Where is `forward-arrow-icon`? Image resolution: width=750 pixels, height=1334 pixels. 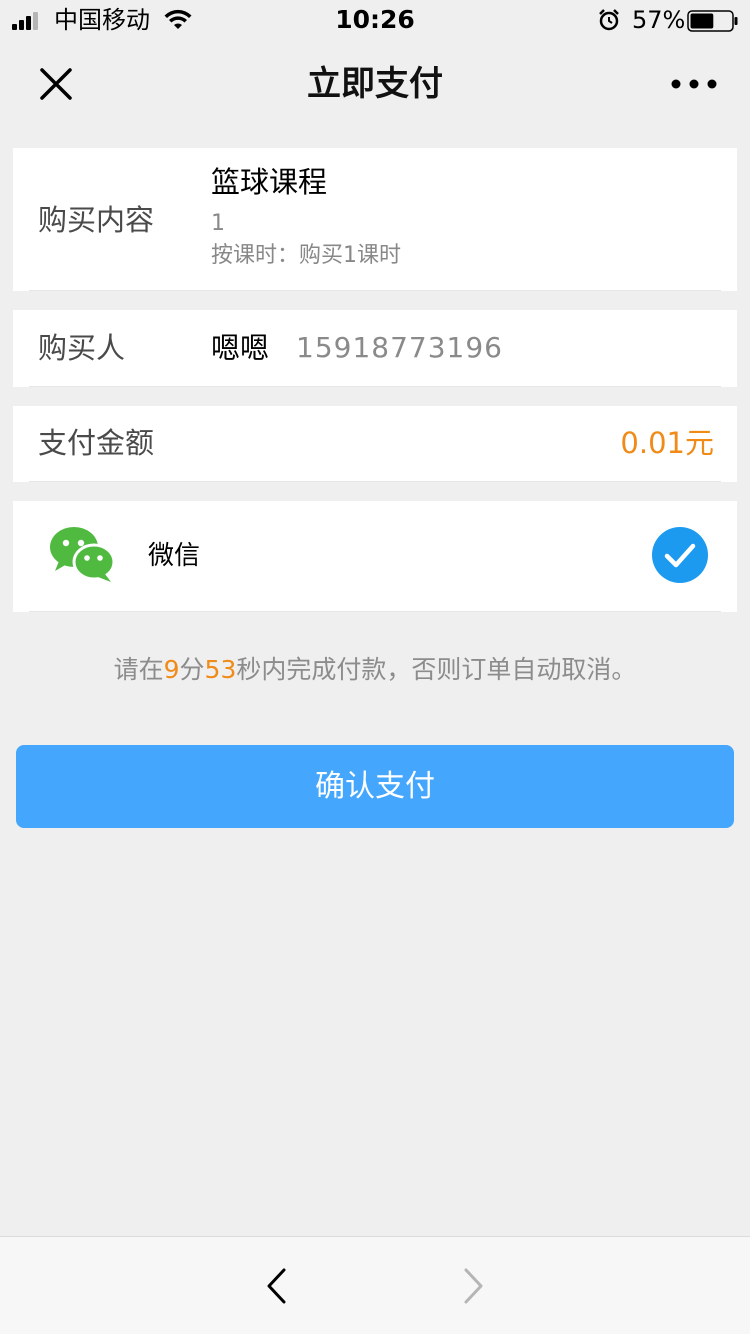
forward-arrow-icon is located at coordinates (474, 1286).